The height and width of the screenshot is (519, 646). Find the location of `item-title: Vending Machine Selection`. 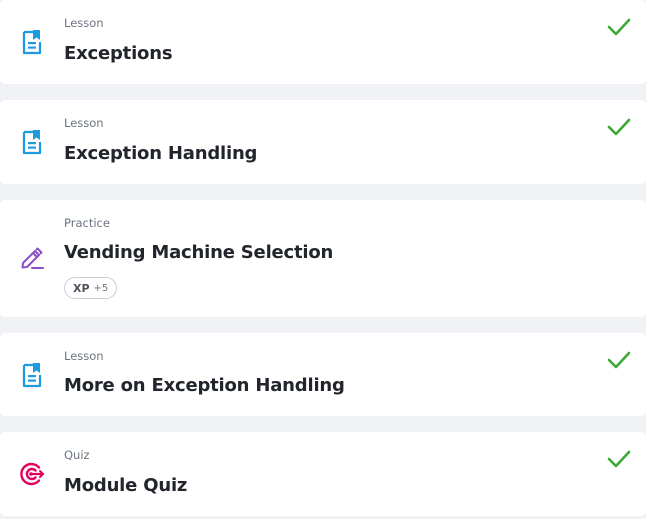

item-title: Vending Machine Selection is located at coordinates (199, 252).